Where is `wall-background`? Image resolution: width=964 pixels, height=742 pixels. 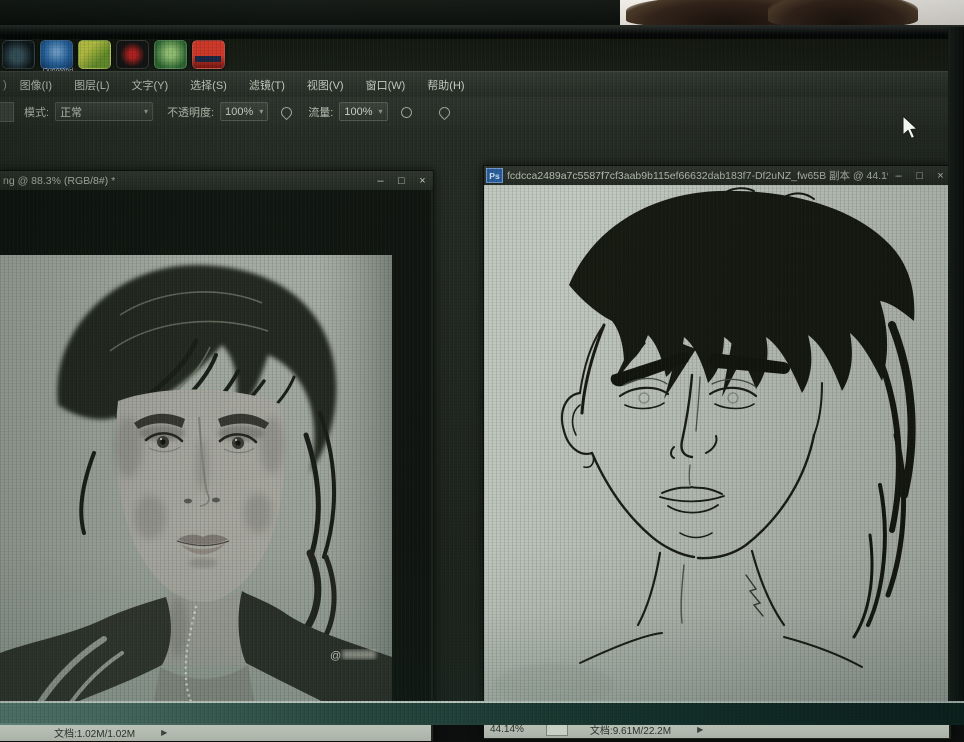 wall-background is located at coordinates (791, 13).